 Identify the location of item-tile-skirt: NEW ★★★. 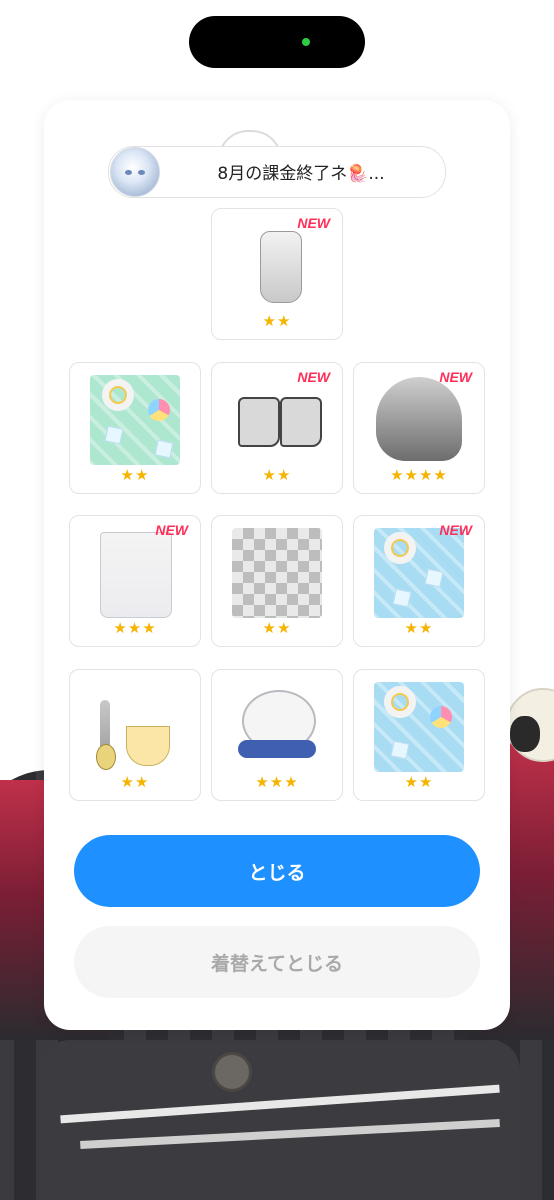
(135, 581).